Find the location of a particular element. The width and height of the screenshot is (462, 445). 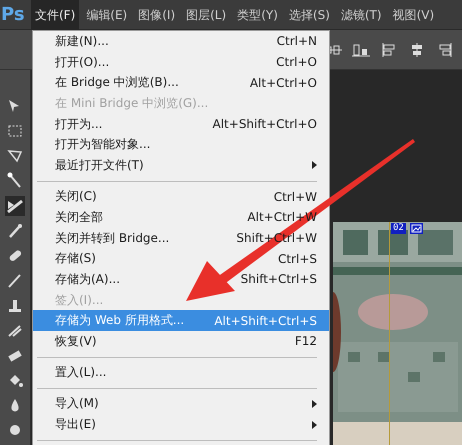

shortcut-label: Shift+Ctrl+S is located at coordinates (278, 279).